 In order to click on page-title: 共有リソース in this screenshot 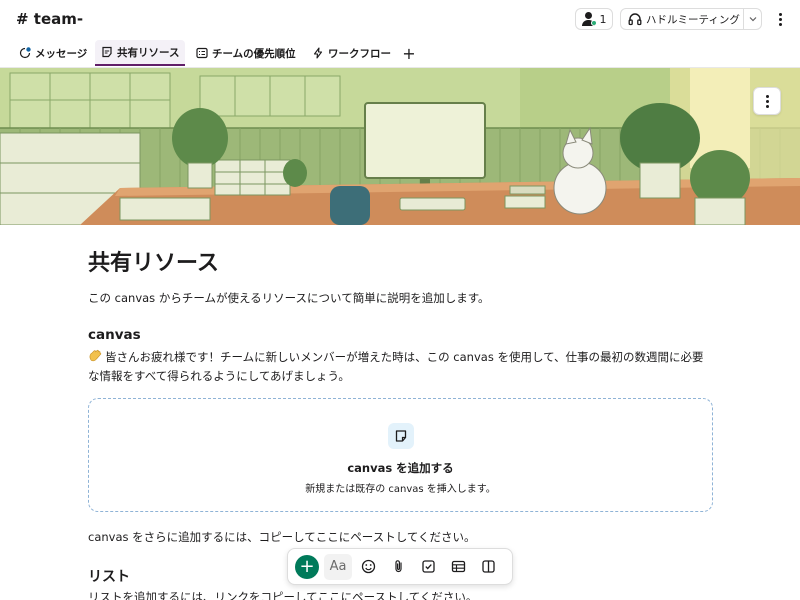, I will do `click(153, 263)`.